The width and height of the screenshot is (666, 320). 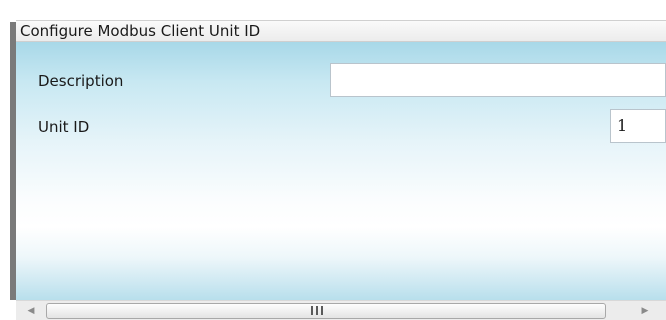 What do you see at coordinates (317, 310) in the screenshot?
I see `grip-icon` at bounding box center [317, 310].